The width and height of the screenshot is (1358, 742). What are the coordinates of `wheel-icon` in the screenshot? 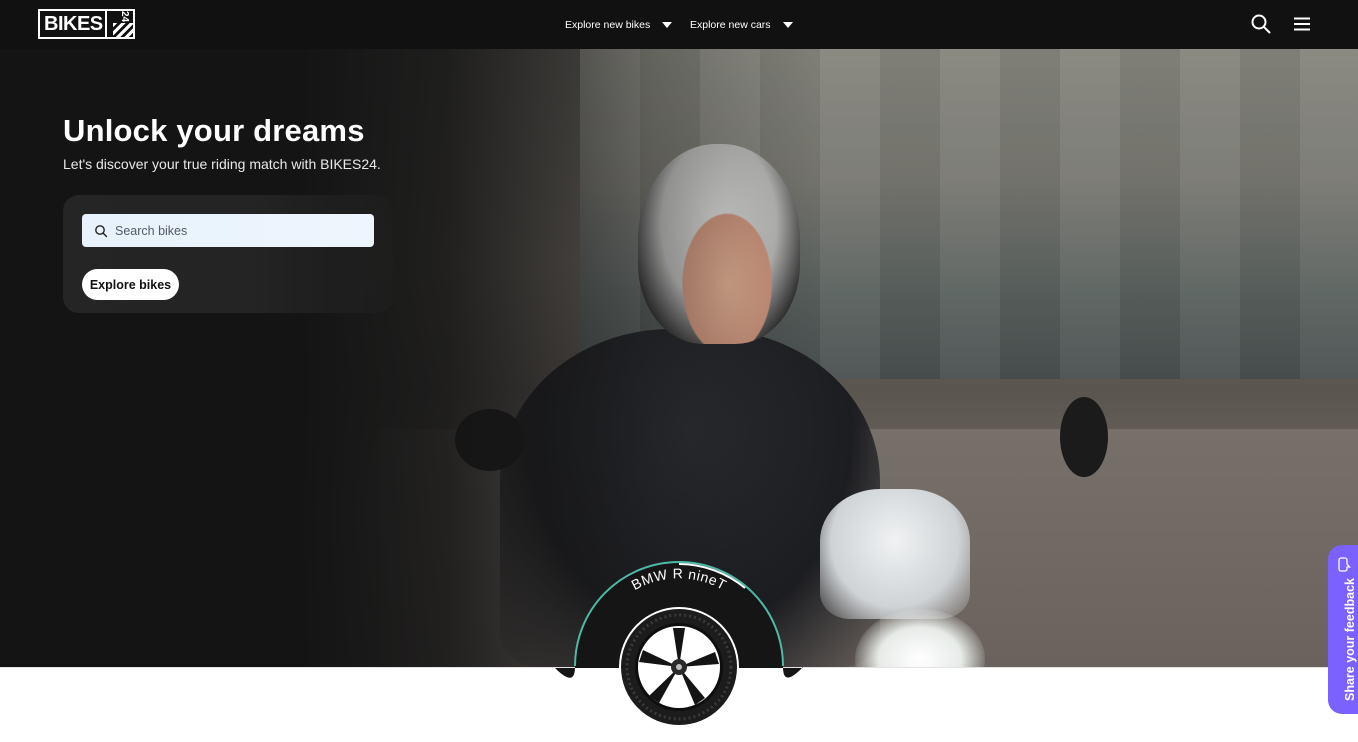 It's located at (679, 667).